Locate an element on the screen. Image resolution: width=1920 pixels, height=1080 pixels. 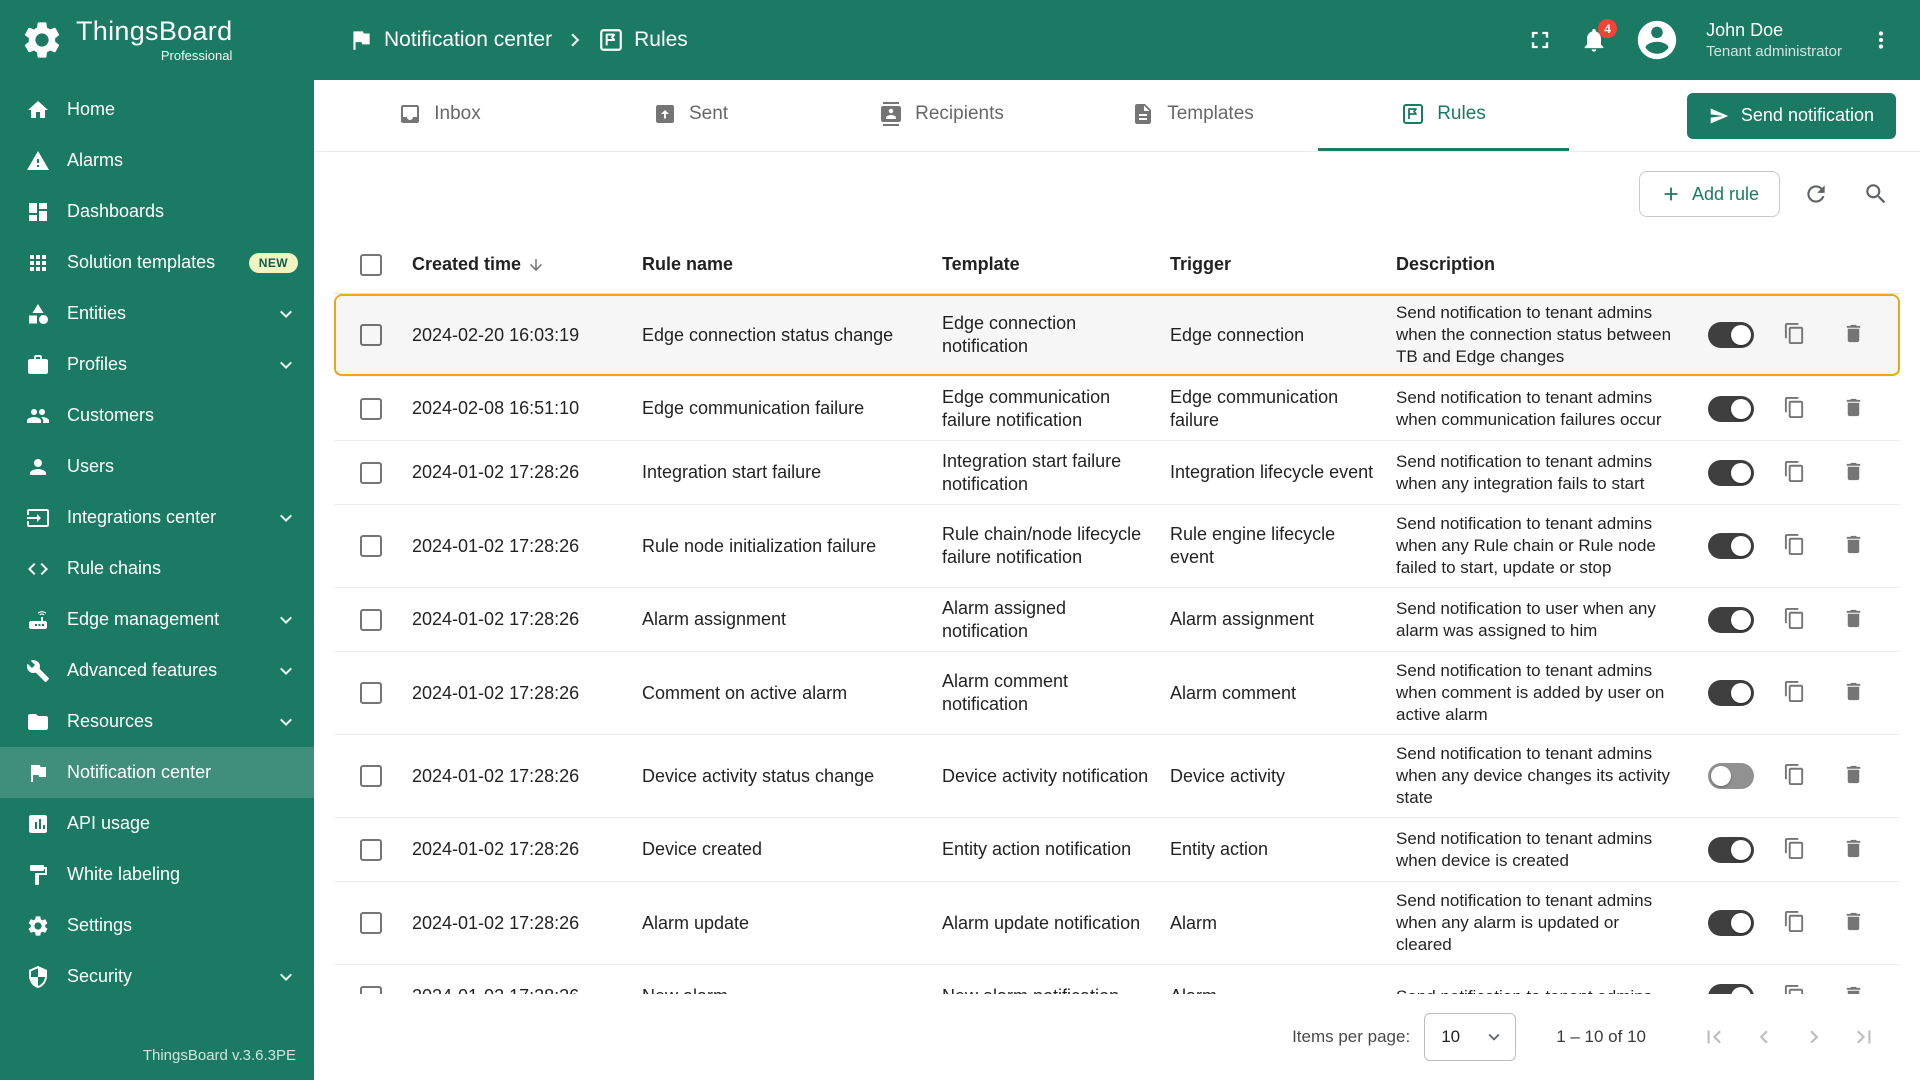
home-icon is located at coordinates (38, 110).